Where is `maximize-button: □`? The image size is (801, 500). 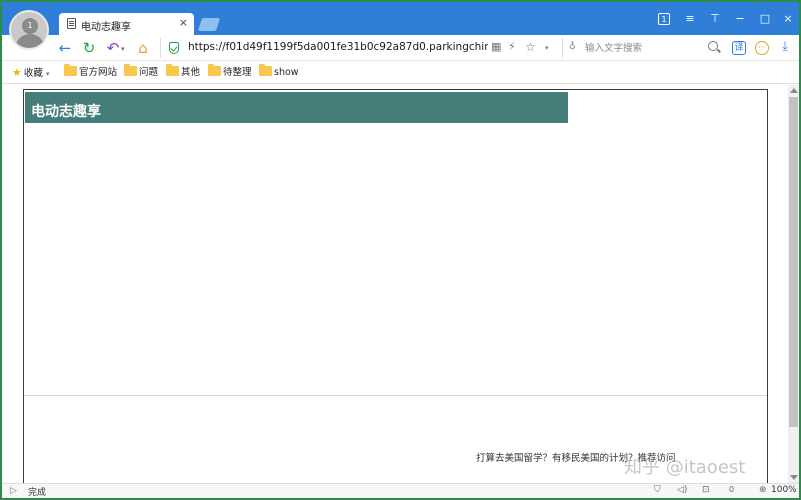
maximize-button: □ is located at coordinates (765, 19).